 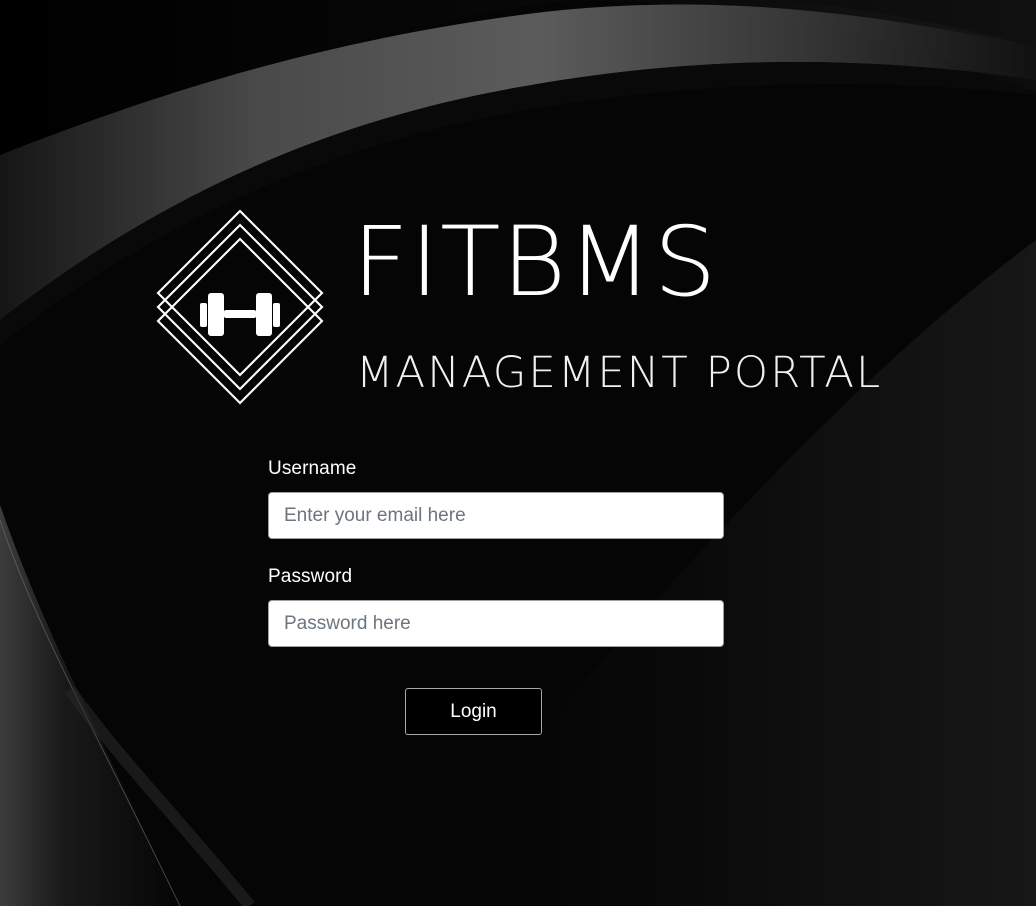 I want to click on brand-title: FITBMS, so click(x=535, y=262).